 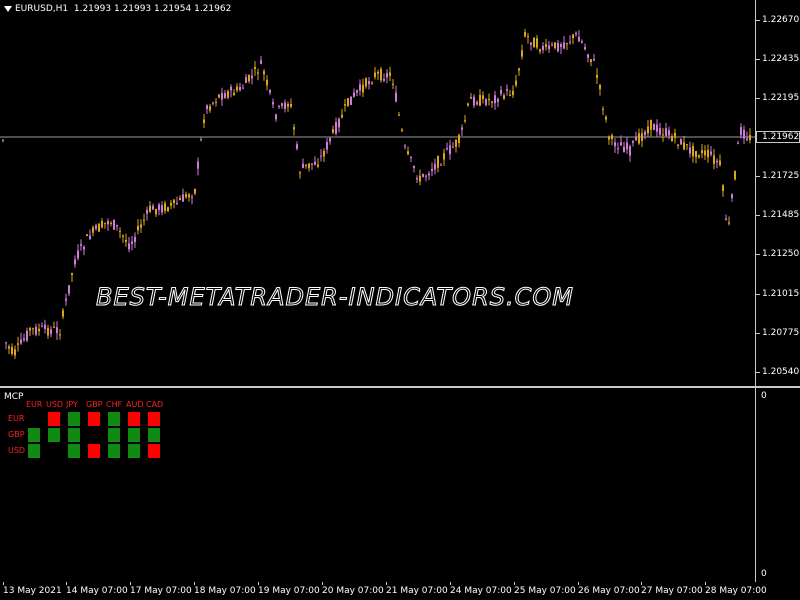 I want to click on time-label: 20 May 07:00, so click(x=353, y=591).